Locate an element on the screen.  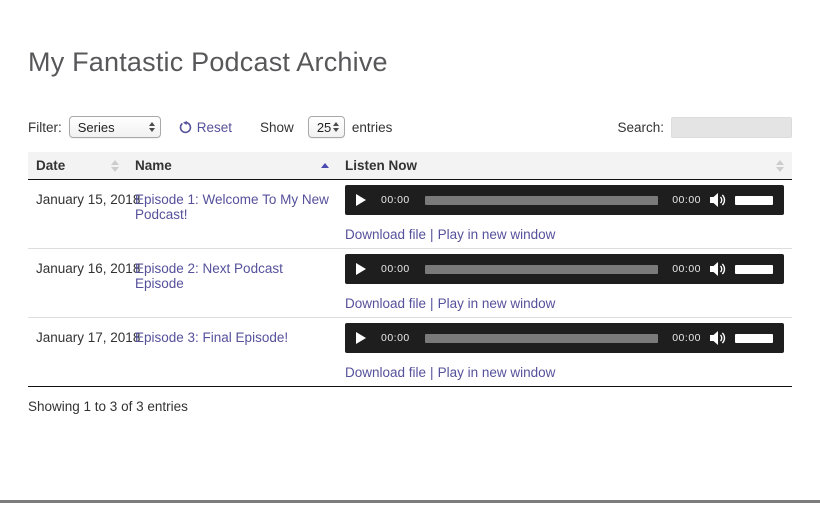
episode-name-cell: Episode 2: Next Podcast Episode is located at coordinates (232, 283).